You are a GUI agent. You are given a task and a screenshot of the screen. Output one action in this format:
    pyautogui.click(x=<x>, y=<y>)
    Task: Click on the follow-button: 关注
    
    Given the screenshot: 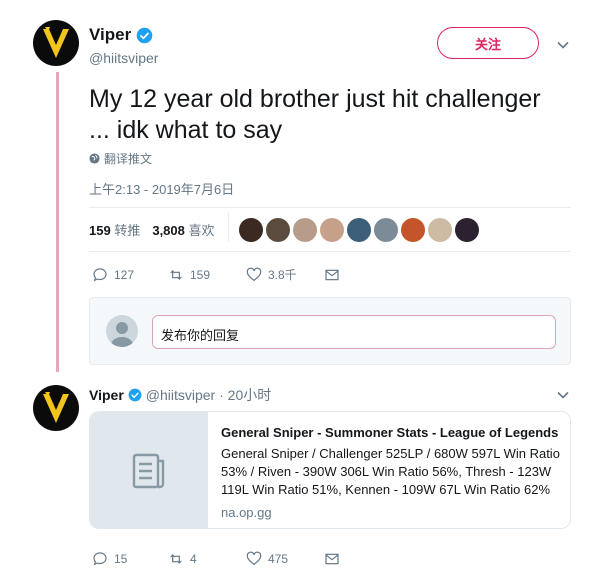 What is the action you would take?
    pyautogui.click(x=488, y=43)
    